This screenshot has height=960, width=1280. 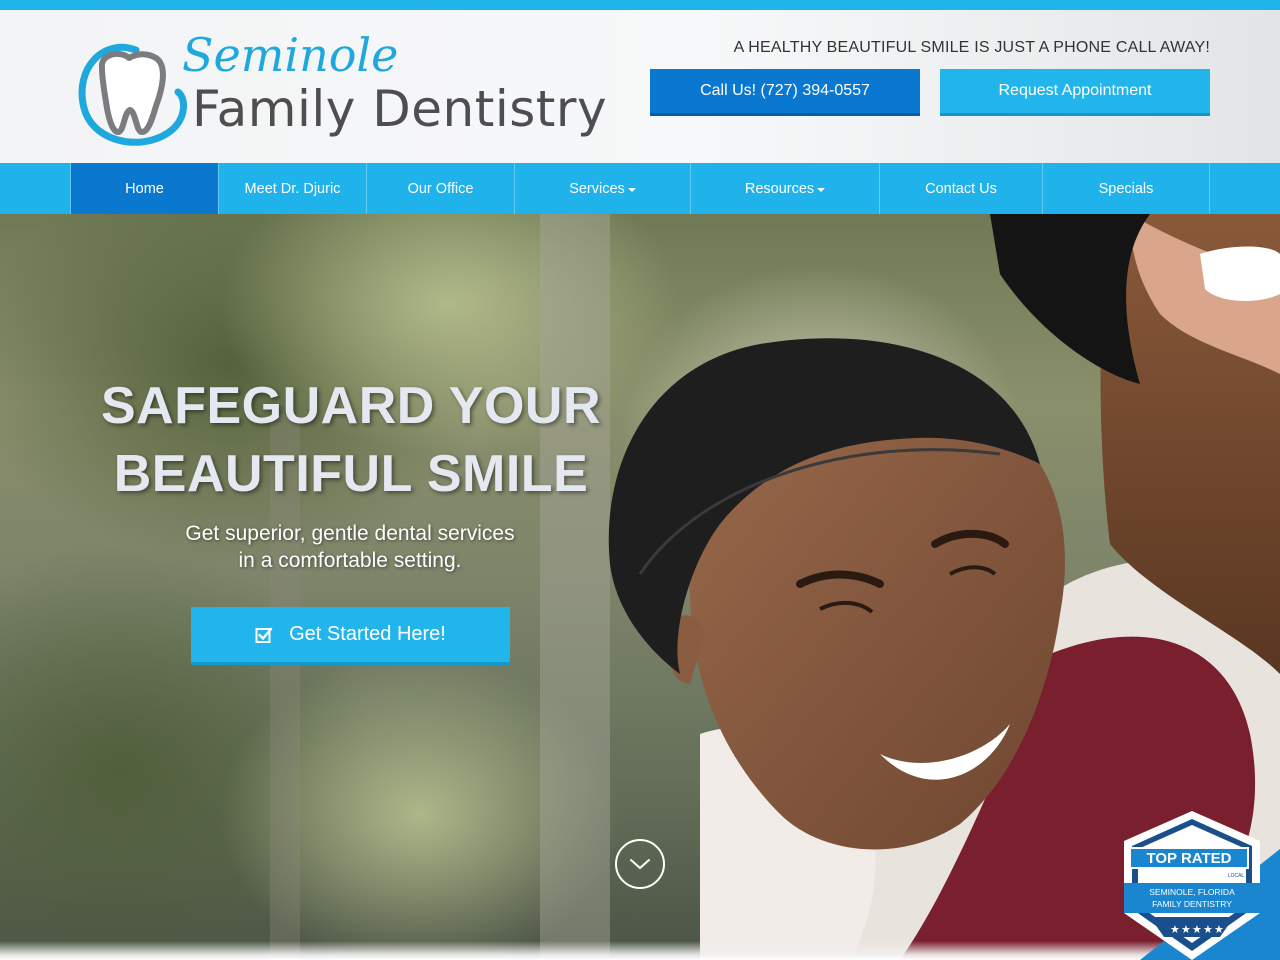 I want to click on badge-title: TOP RATED, so click(x=1188, y=858).